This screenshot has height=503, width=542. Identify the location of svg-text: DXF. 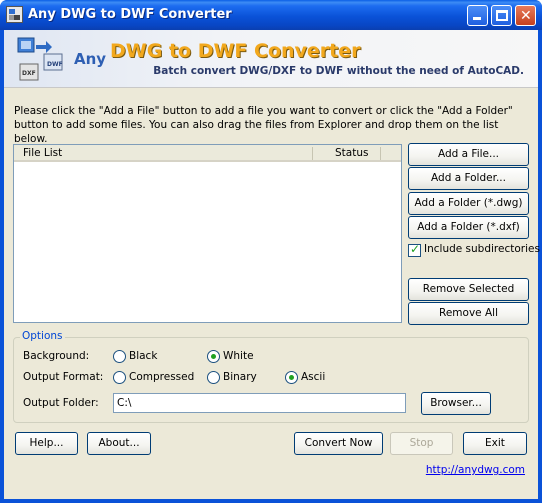
(29, 73).